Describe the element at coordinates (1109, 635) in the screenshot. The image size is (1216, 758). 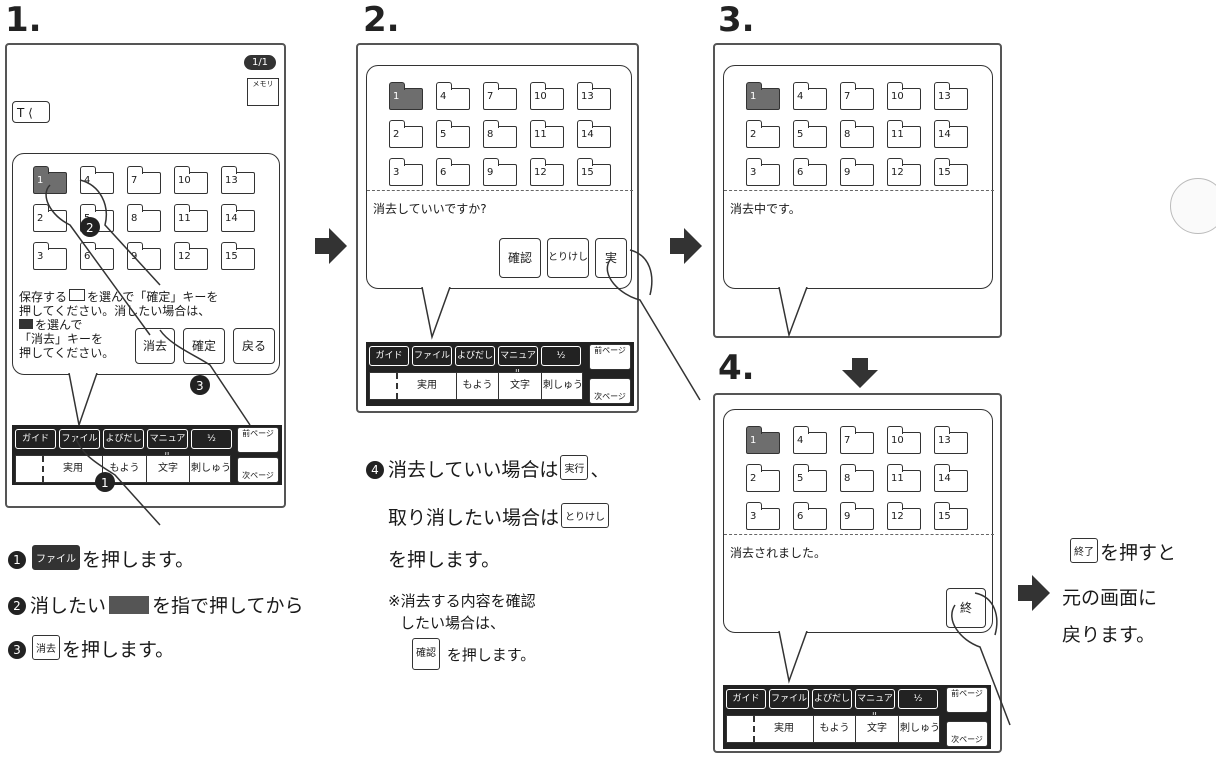
I see `instruction-9: 戻ります。` at that location.